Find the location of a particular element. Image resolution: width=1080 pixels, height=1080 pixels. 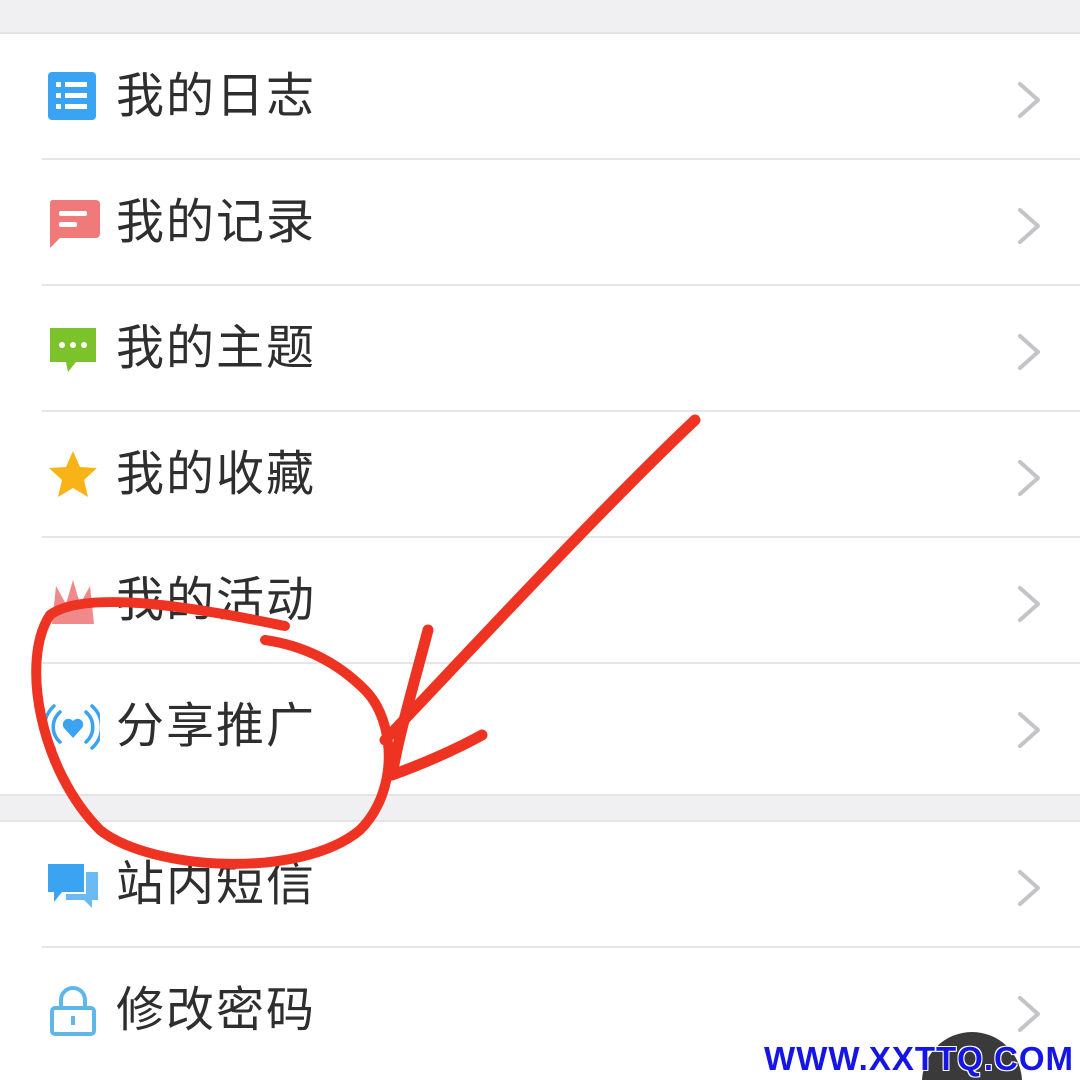

menu-item-my-activities: 我的活动 is located at coordinates (540, 601).